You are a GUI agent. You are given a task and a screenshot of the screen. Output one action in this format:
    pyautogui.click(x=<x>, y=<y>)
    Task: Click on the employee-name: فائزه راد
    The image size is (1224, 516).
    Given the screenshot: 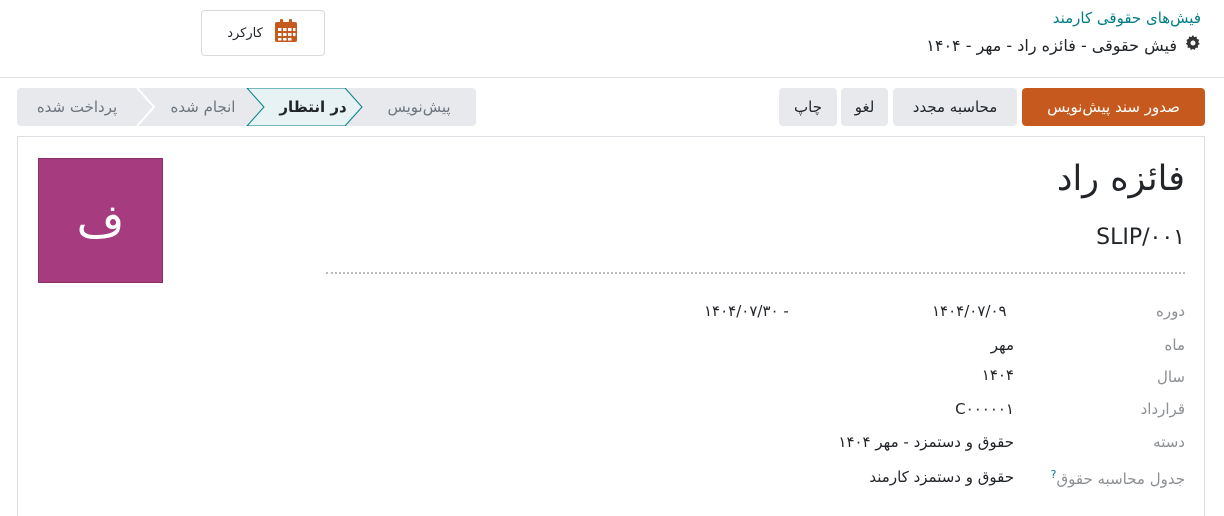 What is the action you would take?
    pyautogui.click(x=1121, y=179)
    